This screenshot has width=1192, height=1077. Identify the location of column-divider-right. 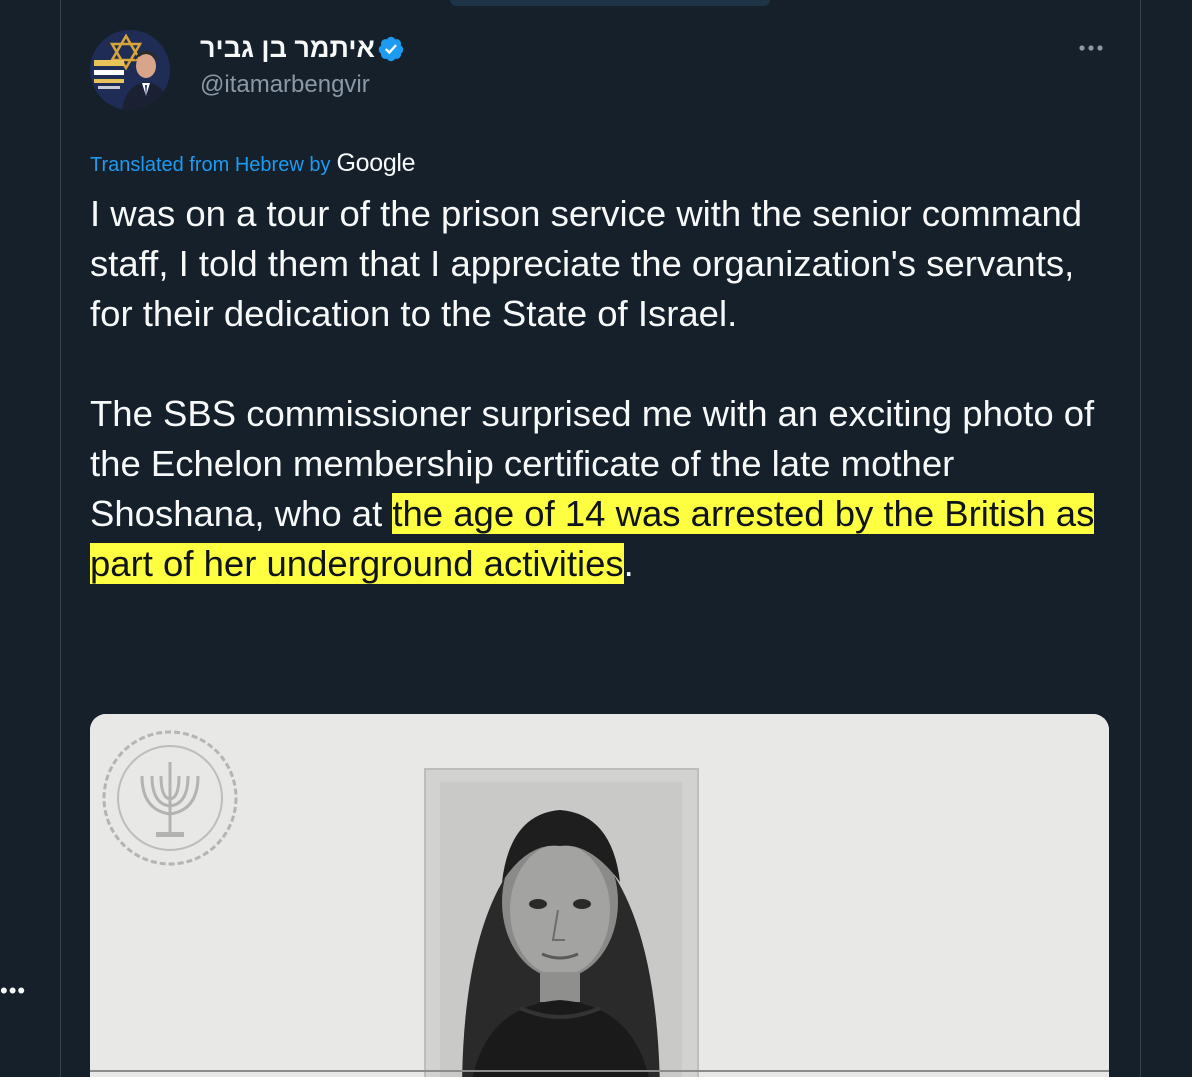
(1140, 538).